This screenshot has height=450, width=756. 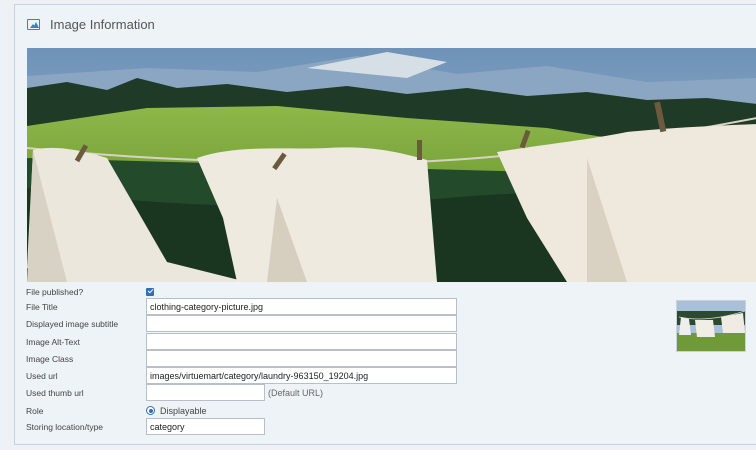 What do you see at coordinates (50, 358) in the screenshot?
I see `image-class-label: Image Class` at bounding box center [50, 358].